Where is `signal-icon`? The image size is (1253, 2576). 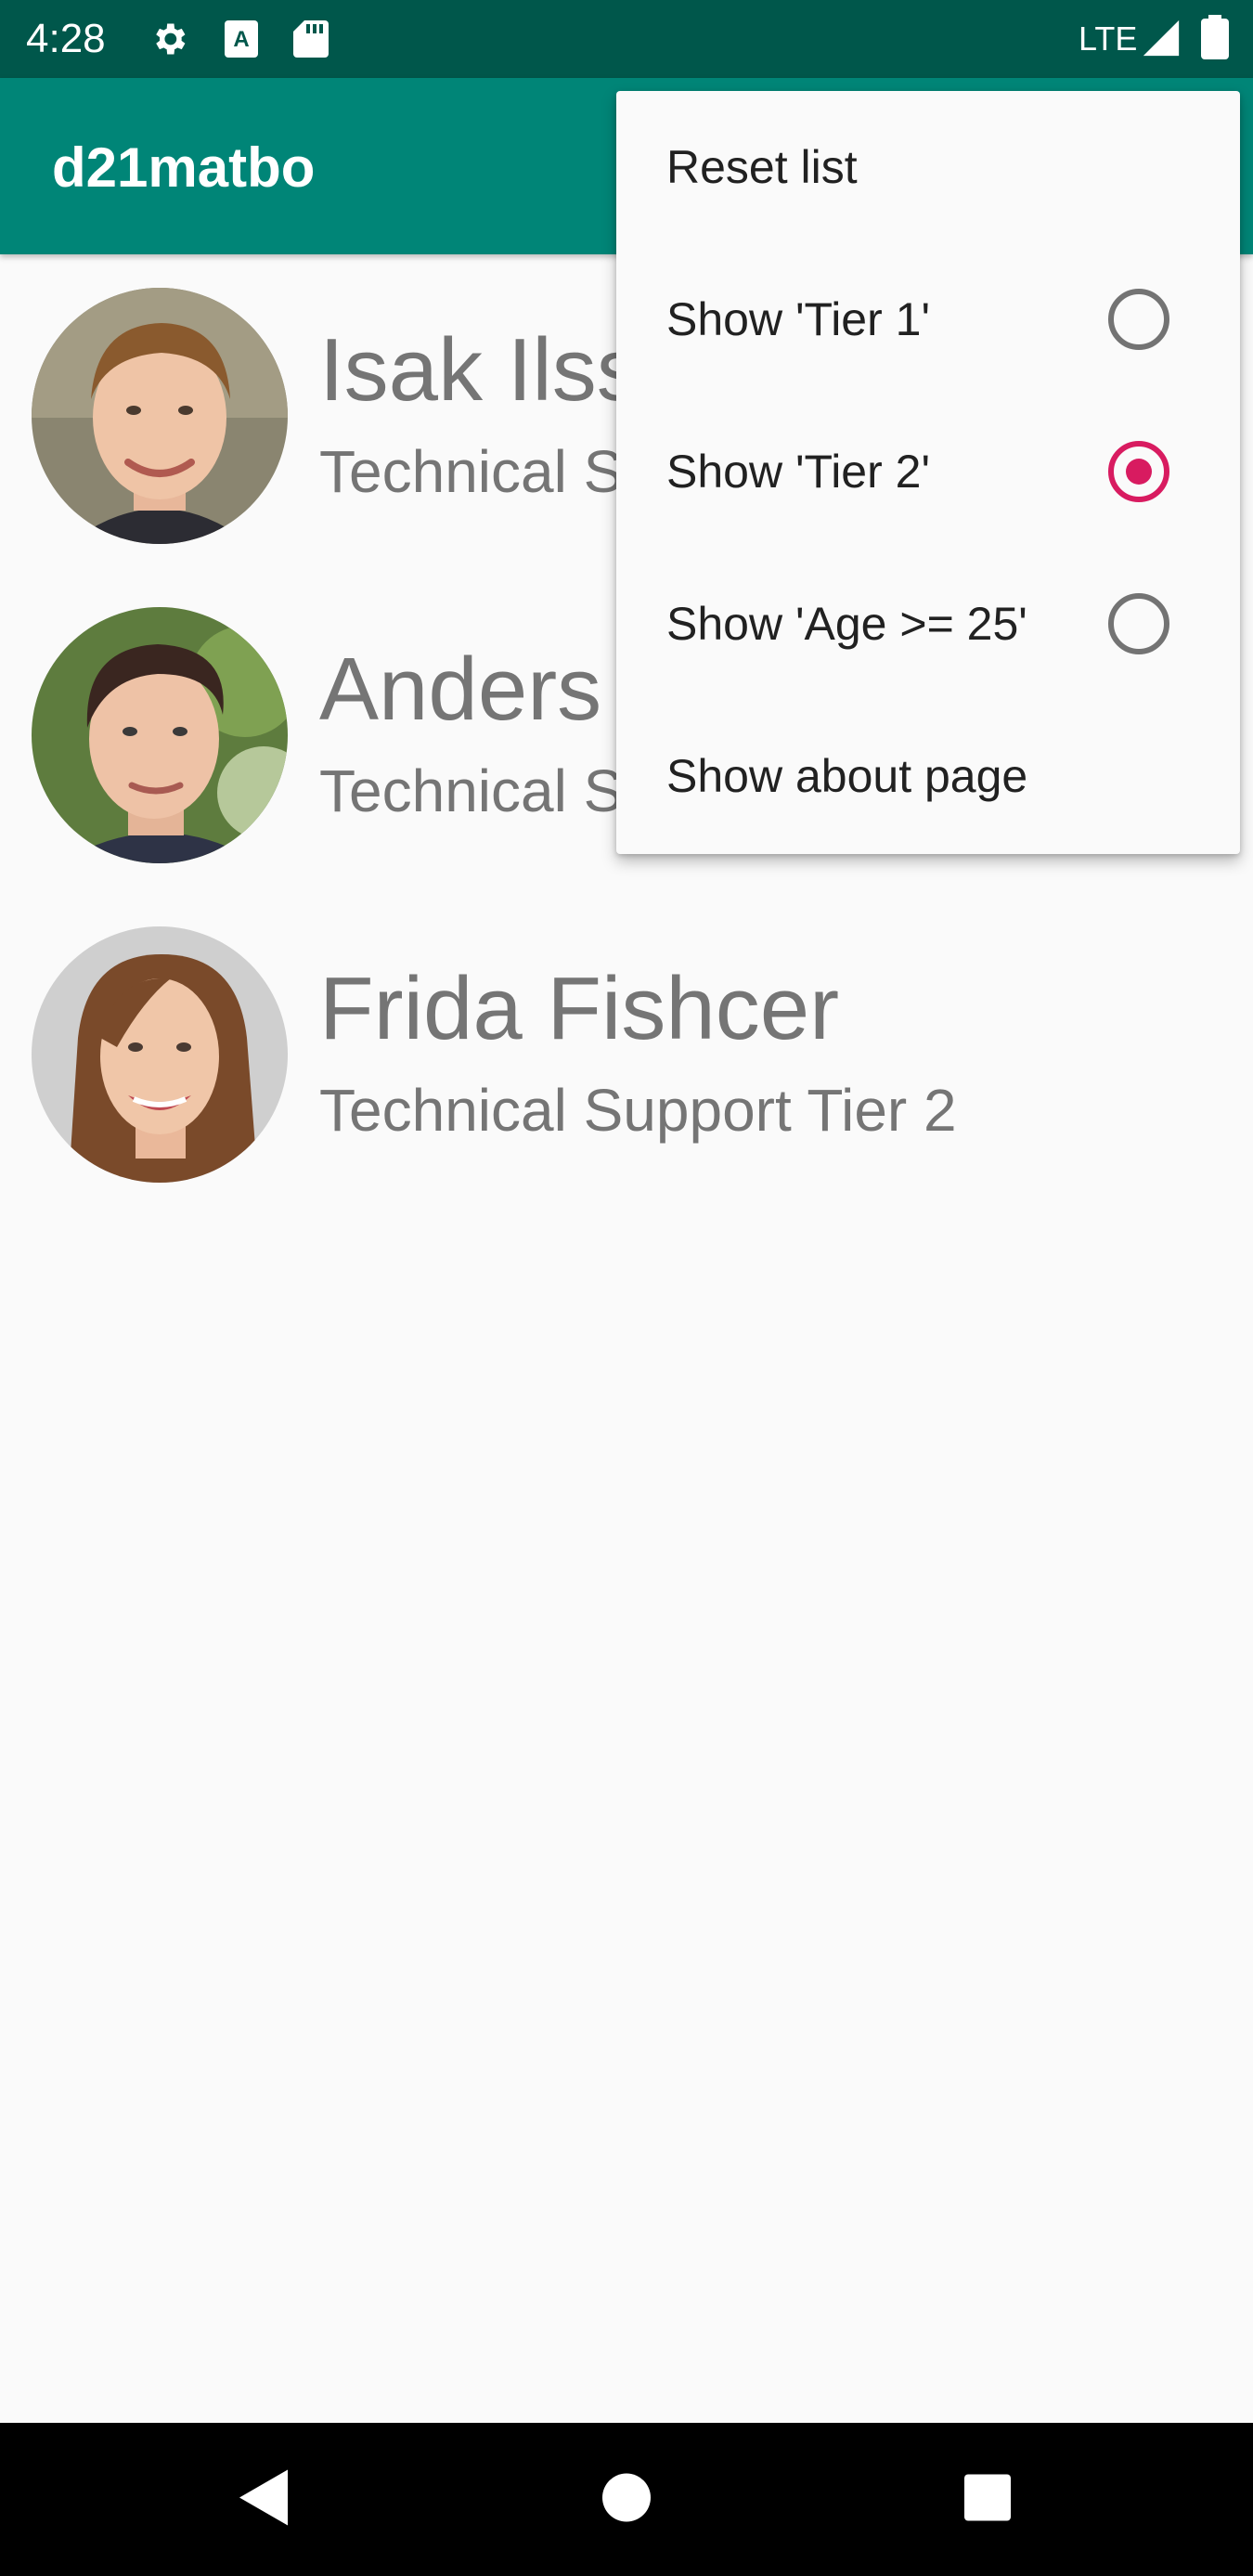 signal-icon is located at coordinates (1161, 40).